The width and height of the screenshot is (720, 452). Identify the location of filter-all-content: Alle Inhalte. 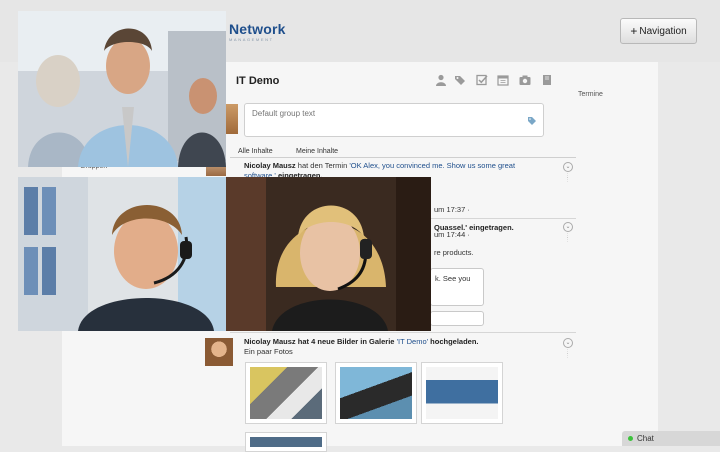
(255, 151).